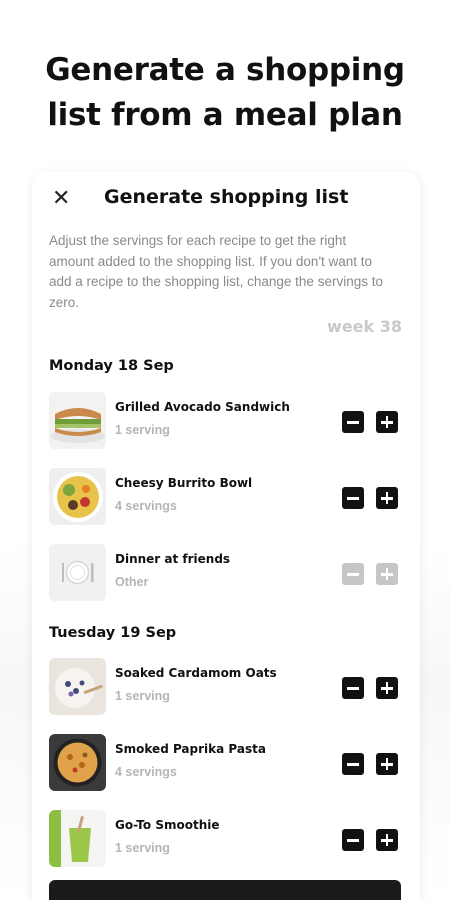  What do you see at coordinates (113, 633) in the screenshot?
I see `day-heading-tuesday: Tuesday 19 Sep` at bounding box center [113, 633].